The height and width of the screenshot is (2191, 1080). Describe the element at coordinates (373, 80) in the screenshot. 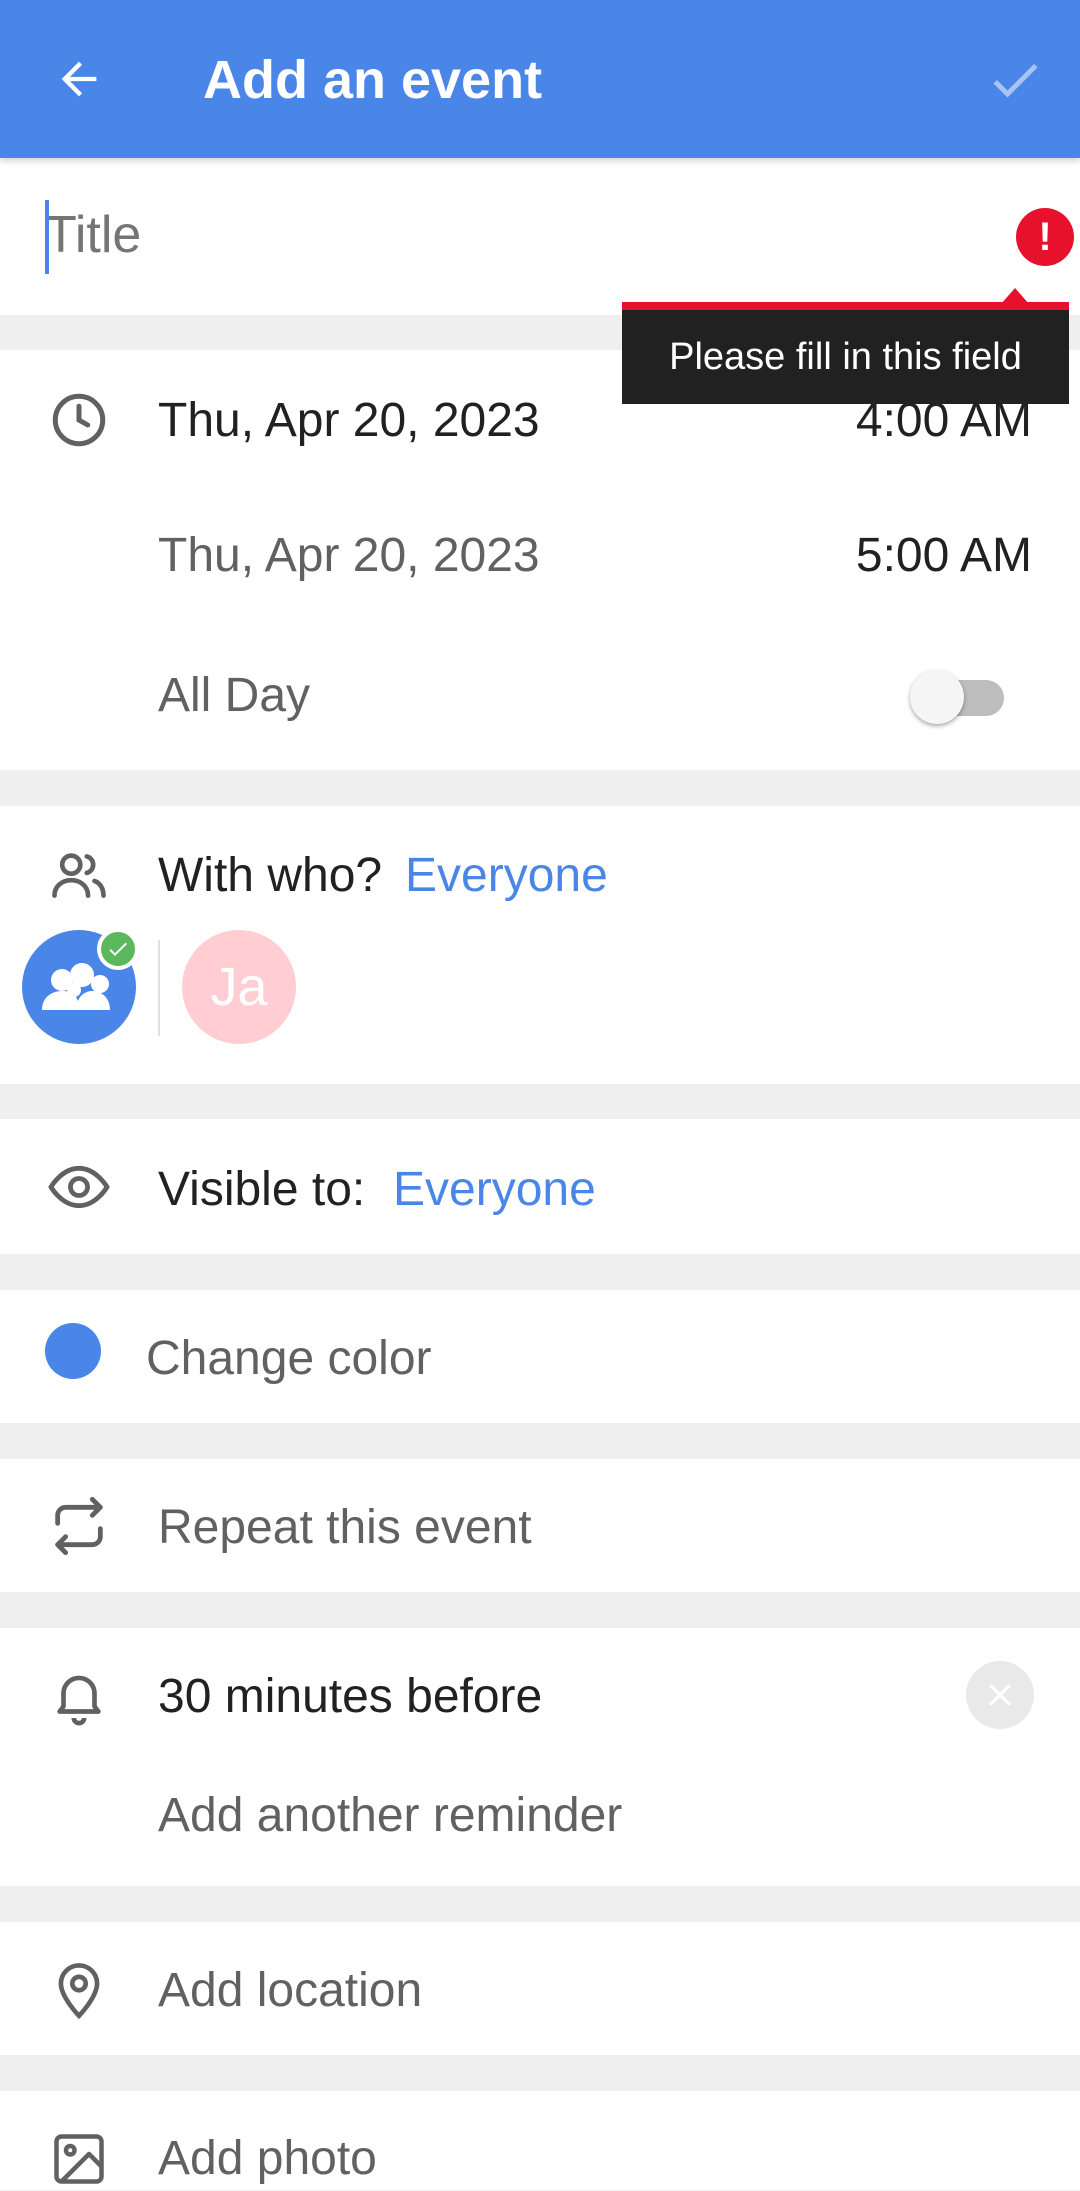

I see `page-title: Add an event` at that location.